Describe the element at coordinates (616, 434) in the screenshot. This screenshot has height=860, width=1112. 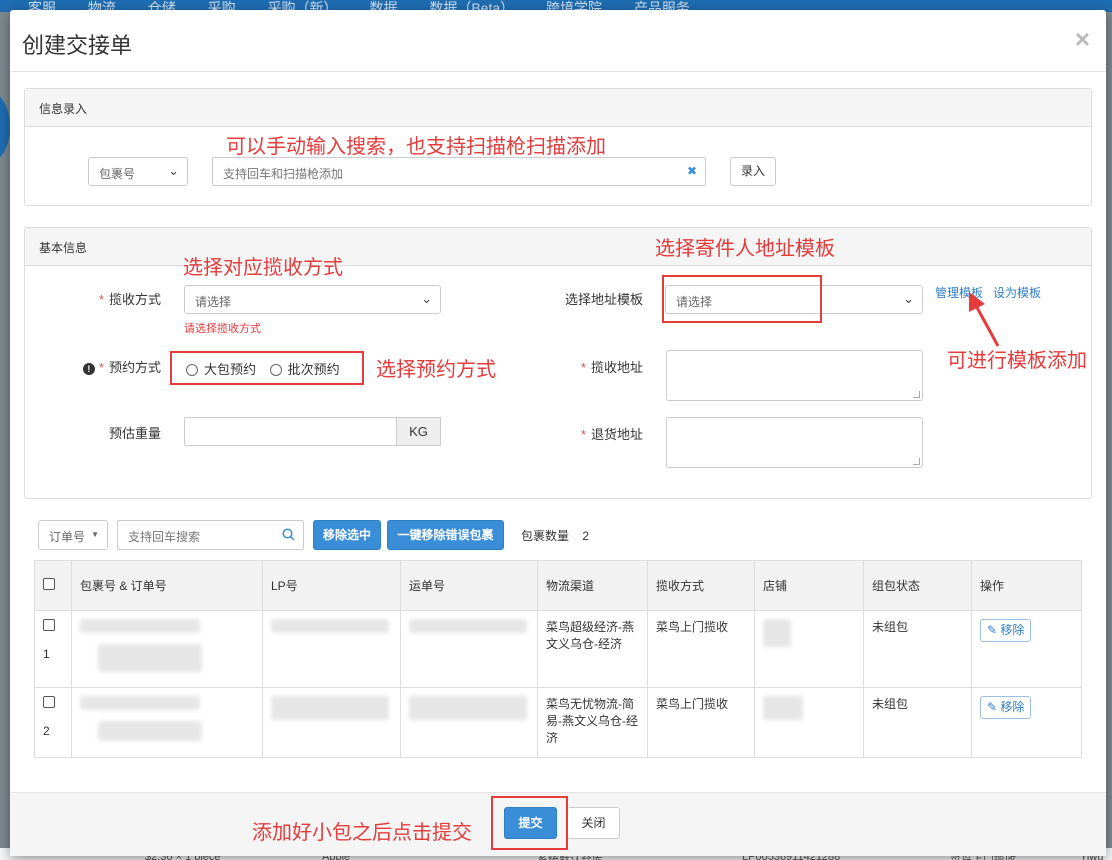
I see `label-text: 退货地址` at that location.